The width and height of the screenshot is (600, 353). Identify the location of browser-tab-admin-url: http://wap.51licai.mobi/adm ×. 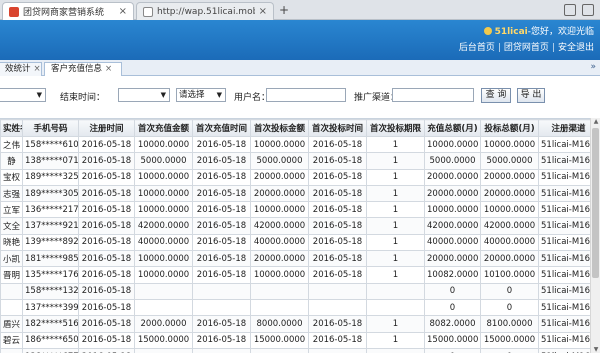
(205, 11).